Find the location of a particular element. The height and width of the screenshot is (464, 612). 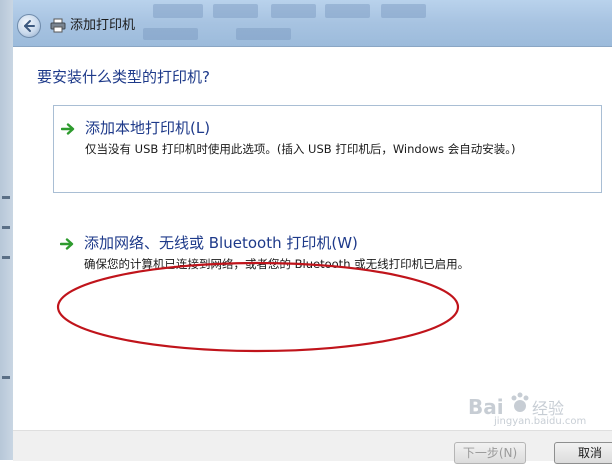

back-button is located at coordinates (29, 26).